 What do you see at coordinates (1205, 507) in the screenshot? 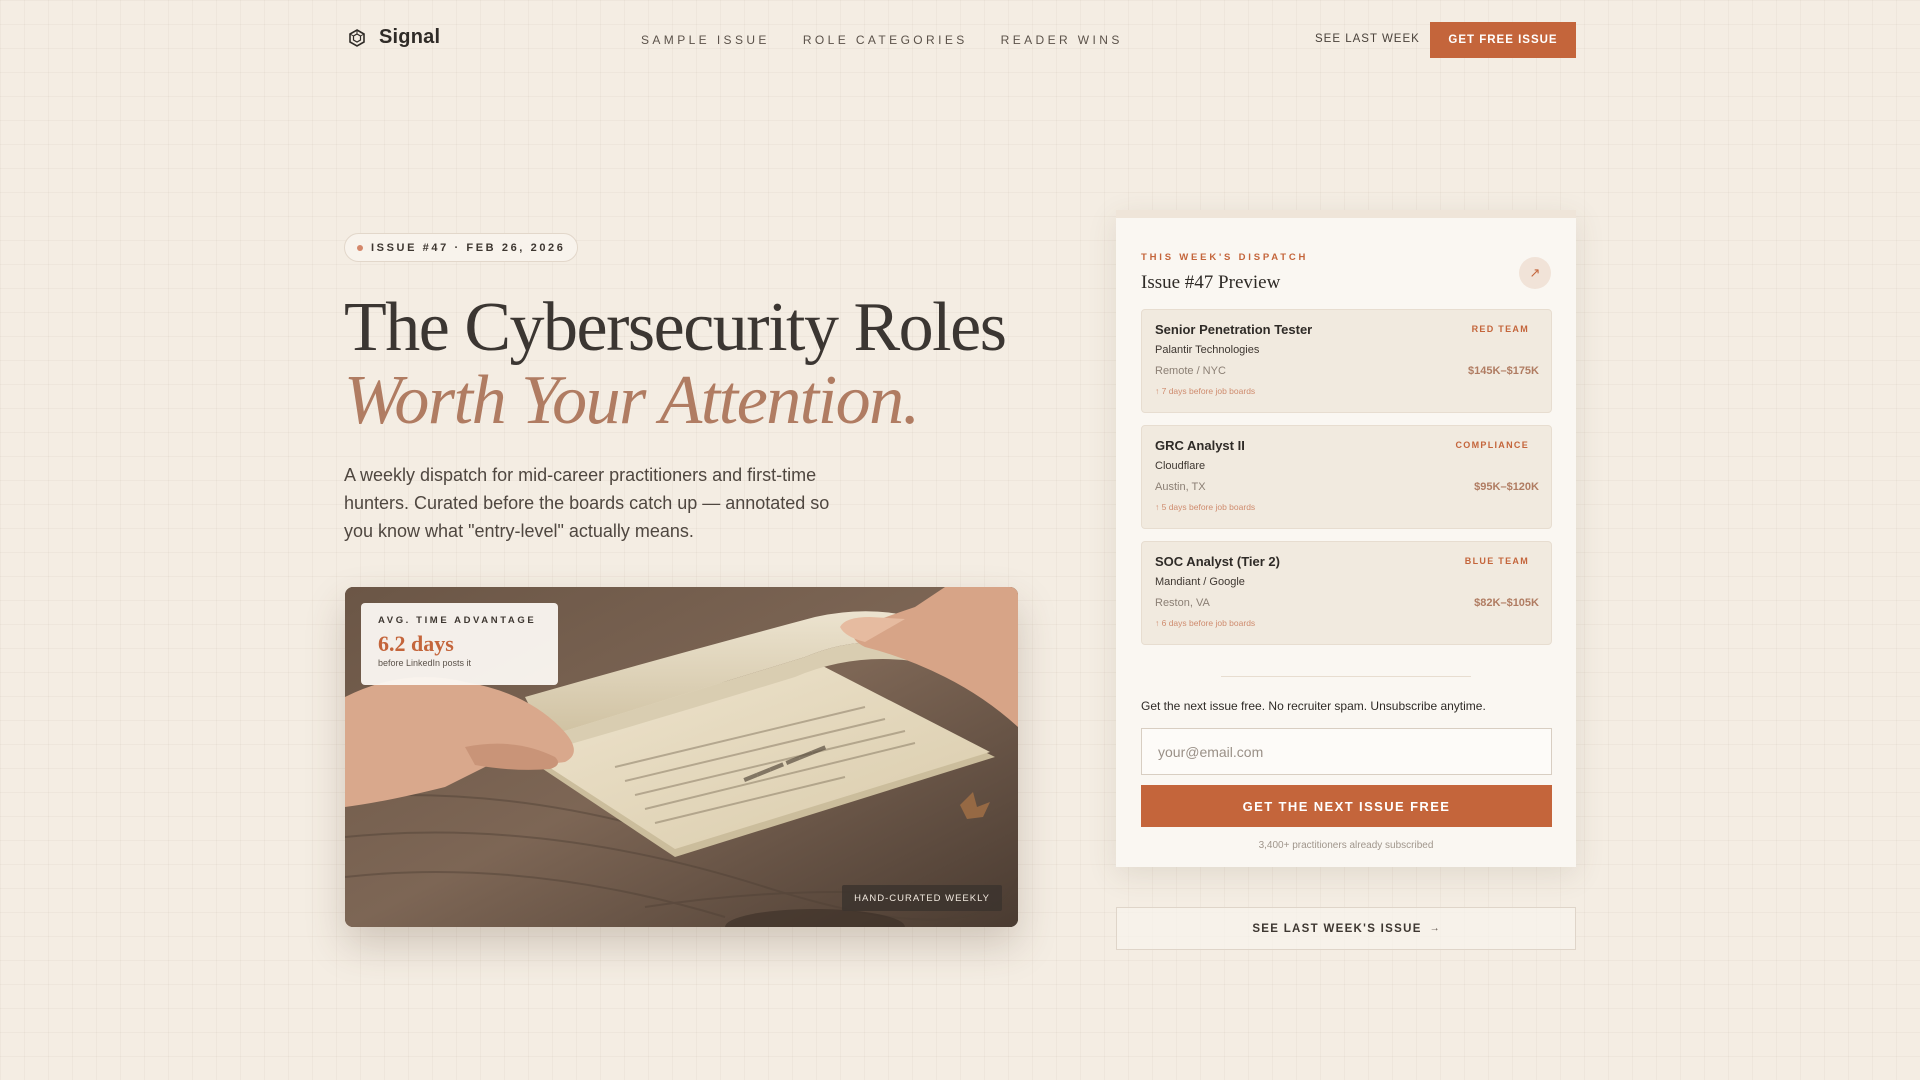
I see `job-lead-time: ↑ 5 days before job boards` at bounding box center [1205, 507].